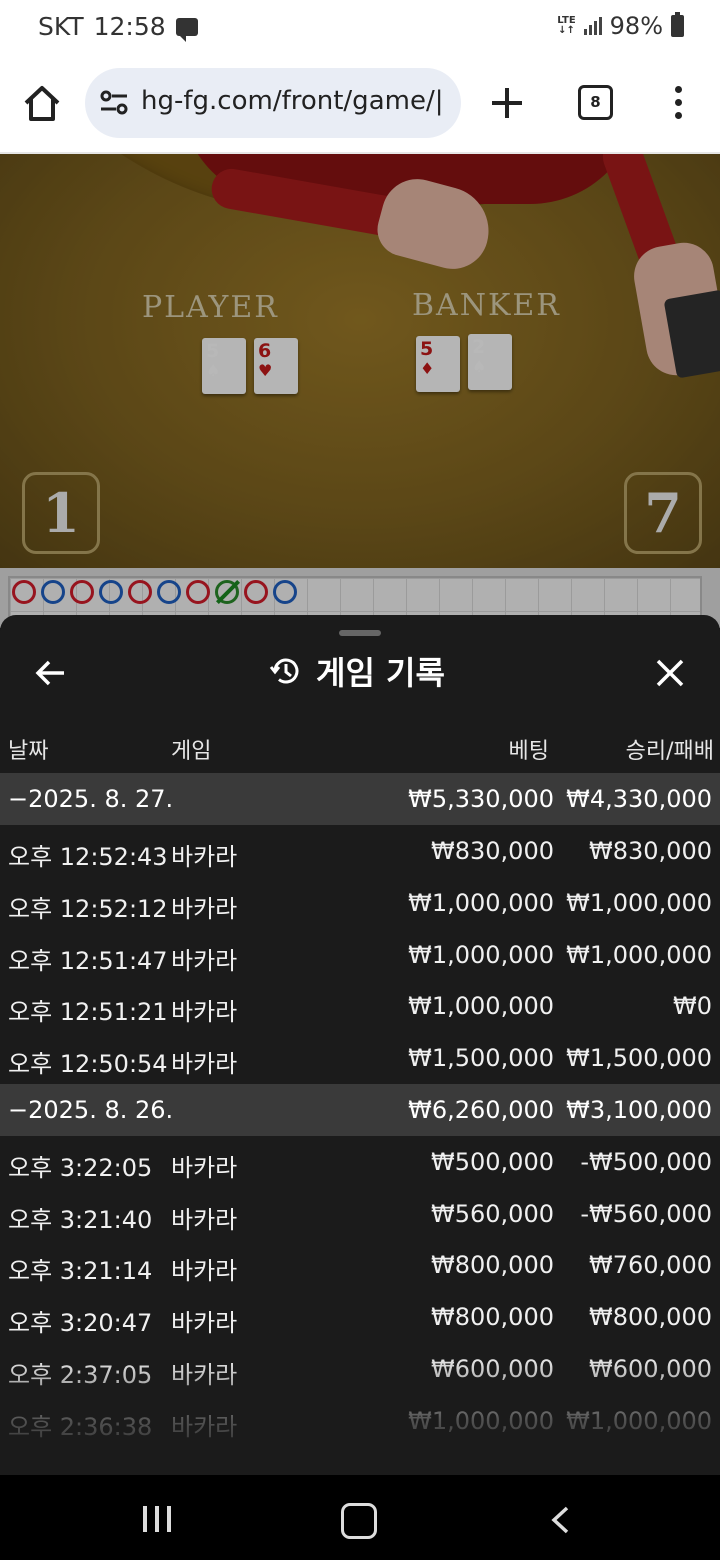  What do you see at coordinates (360, 851) in the screenshot?
I see `history-row: 오후 12:52:43 바카라 ₩830,000 ₩830,000` at bounding box center [360, 851].